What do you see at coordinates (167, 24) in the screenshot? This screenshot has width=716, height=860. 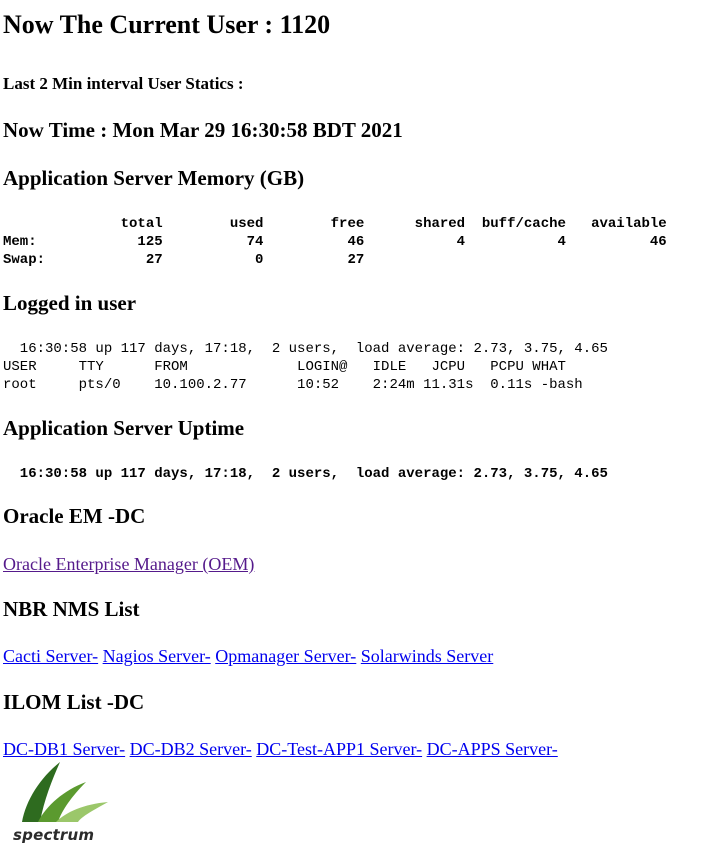 I see `current-user-heading: Now The Current User : 1120` at bounding box center [167, 24].